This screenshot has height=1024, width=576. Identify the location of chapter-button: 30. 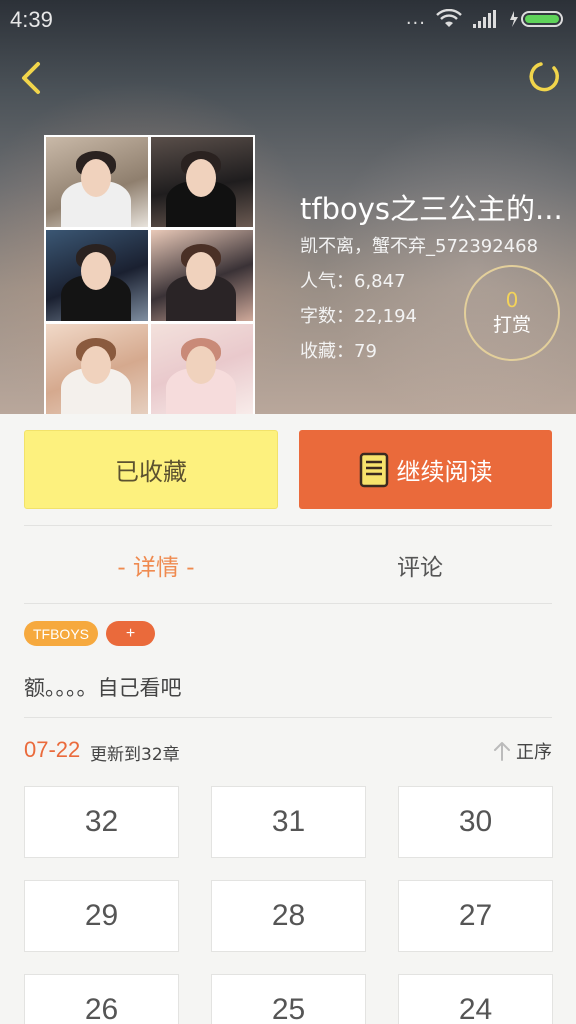
(475, 822).